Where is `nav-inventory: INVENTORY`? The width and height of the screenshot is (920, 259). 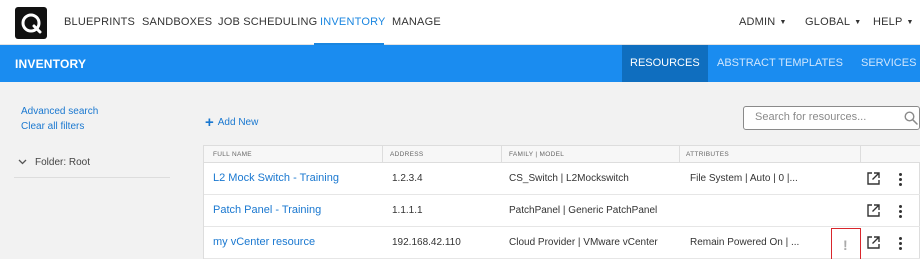
nav-inventory: INVENTORY is located at coordinates (353, 22).